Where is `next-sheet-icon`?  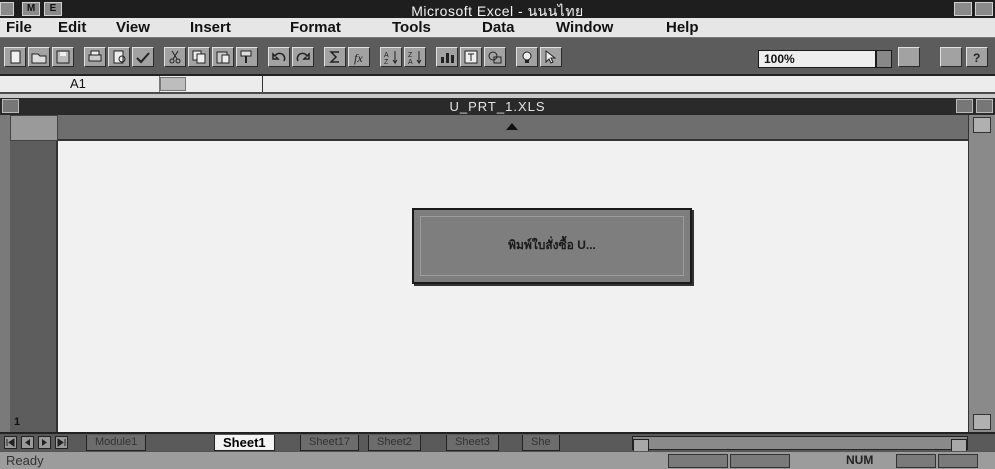 next-sheet-icon is located at coordinates (44, 442).